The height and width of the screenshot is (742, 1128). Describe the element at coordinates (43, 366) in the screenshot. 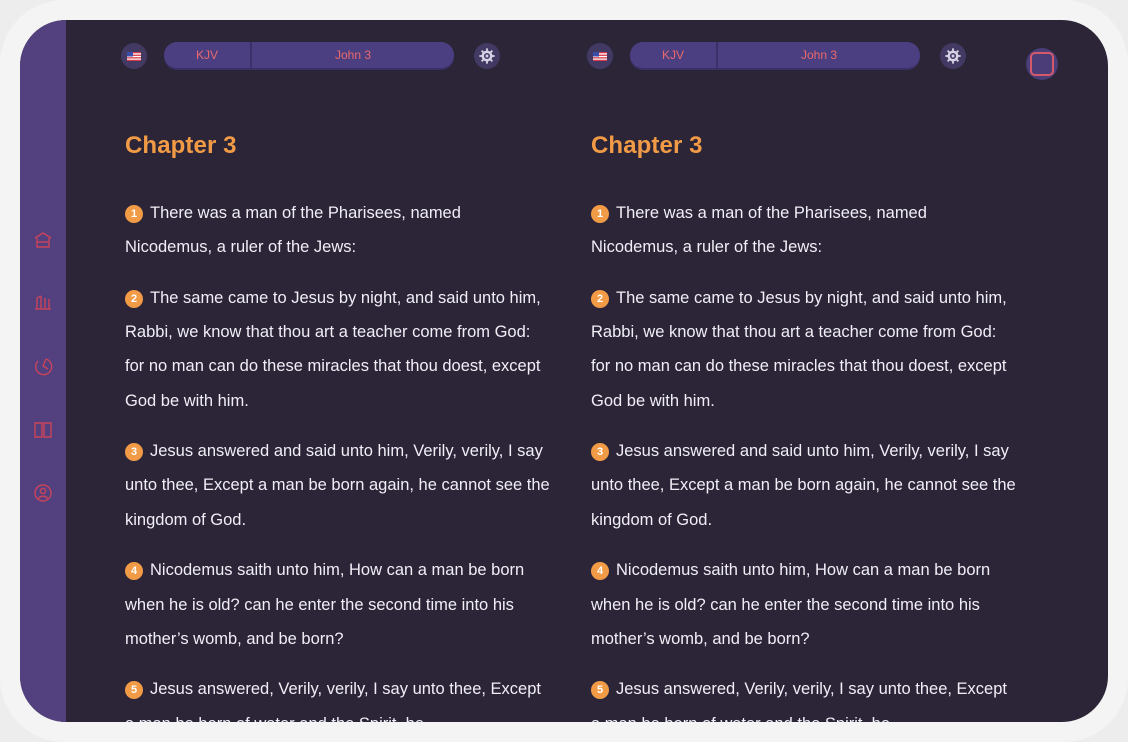

I see `history-icon` at that location.